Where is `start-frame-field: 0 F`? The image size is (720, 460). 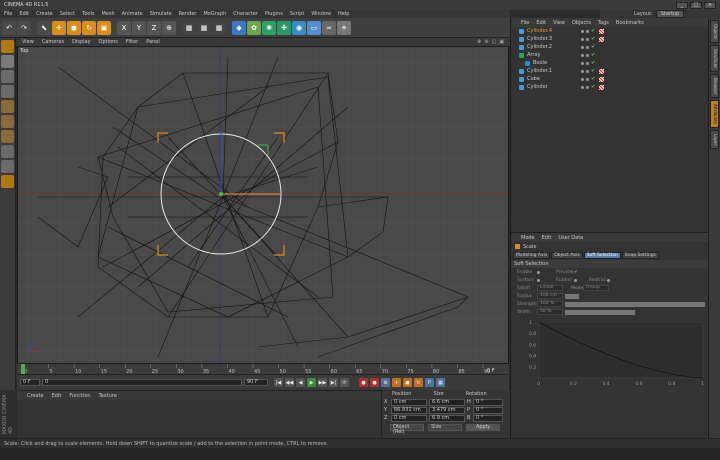 start-frame-field: 0 F is located at coordinates (30, 382).